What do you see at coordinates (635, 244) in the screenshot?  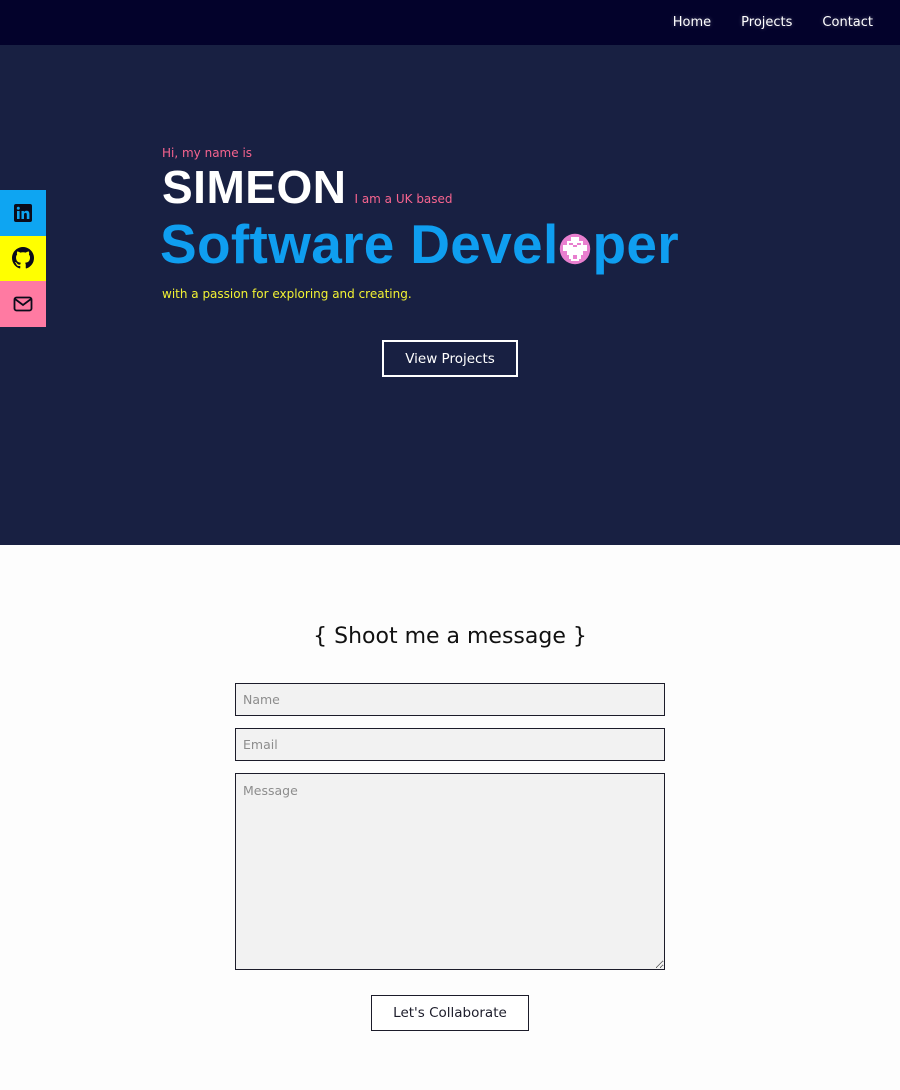 I see `title-end: per` at bounding box center [635, 244].